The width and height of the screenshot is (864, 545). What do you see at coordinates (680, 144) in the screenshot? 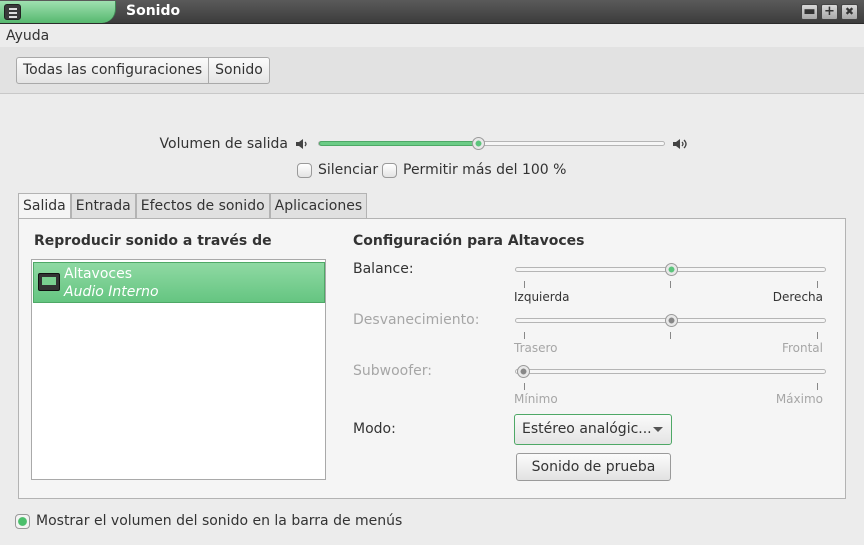
I see `volume-high-icon` at bounding box center [680, 144].